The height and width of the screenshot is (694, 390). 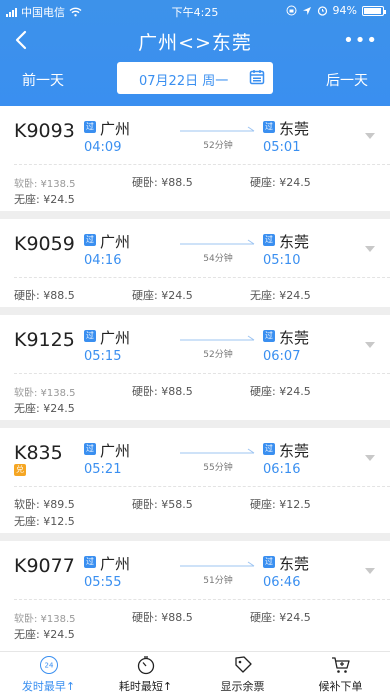 What do you see at coordinates (145, 686) in the screenshot?
I see `tab-label: 耗时最短↑` at bounding box center [145, 686].